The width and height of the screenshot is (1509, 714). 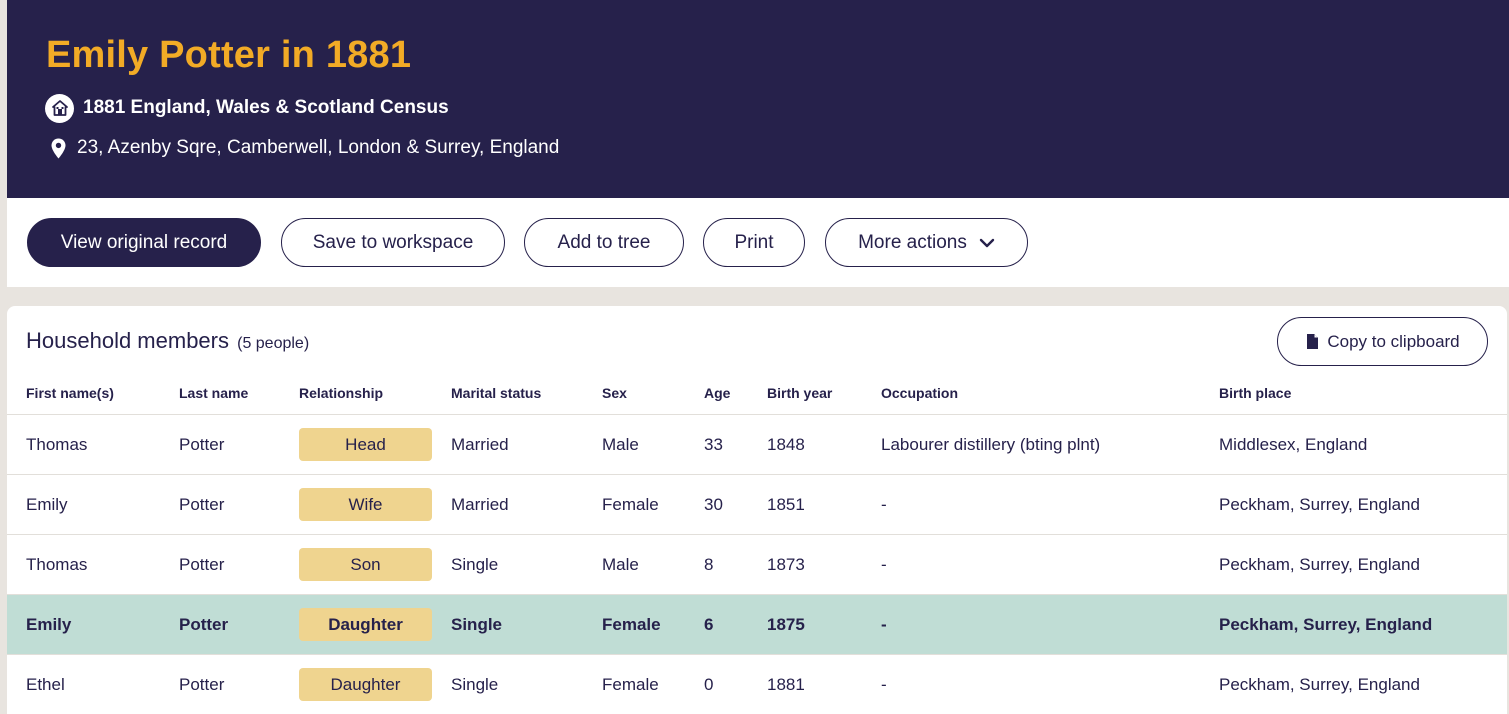 What do you see at coordinates (365, 504) in the screenshot?
I see `relationship-badge: Wife` at bounding box center [365, 504].